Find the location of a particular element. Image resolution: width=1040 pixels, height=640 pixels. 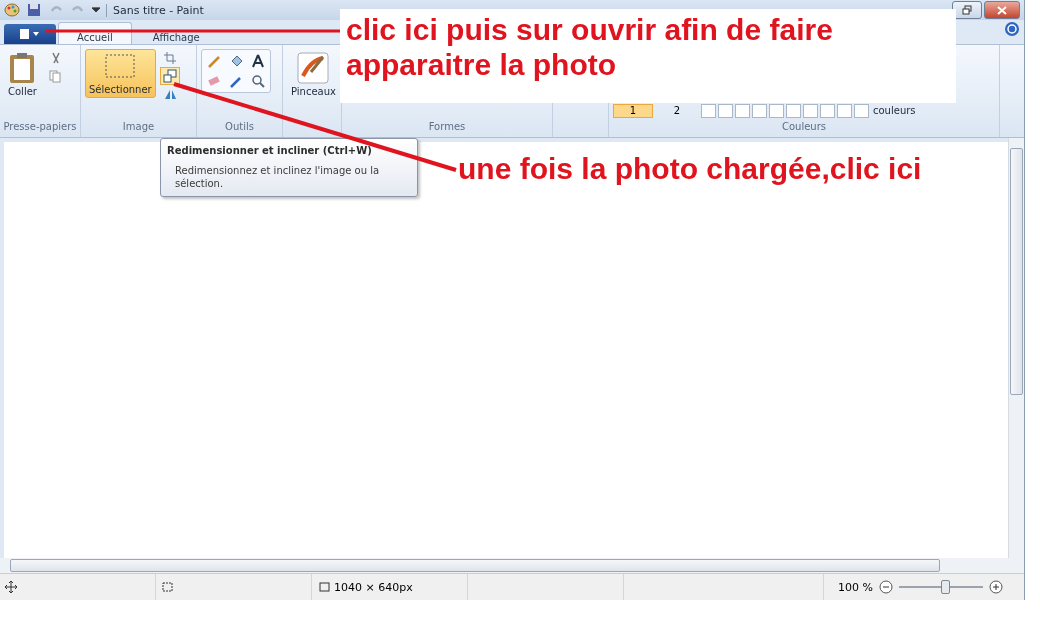

paint-menu-button is located at coordinates (30, 34).